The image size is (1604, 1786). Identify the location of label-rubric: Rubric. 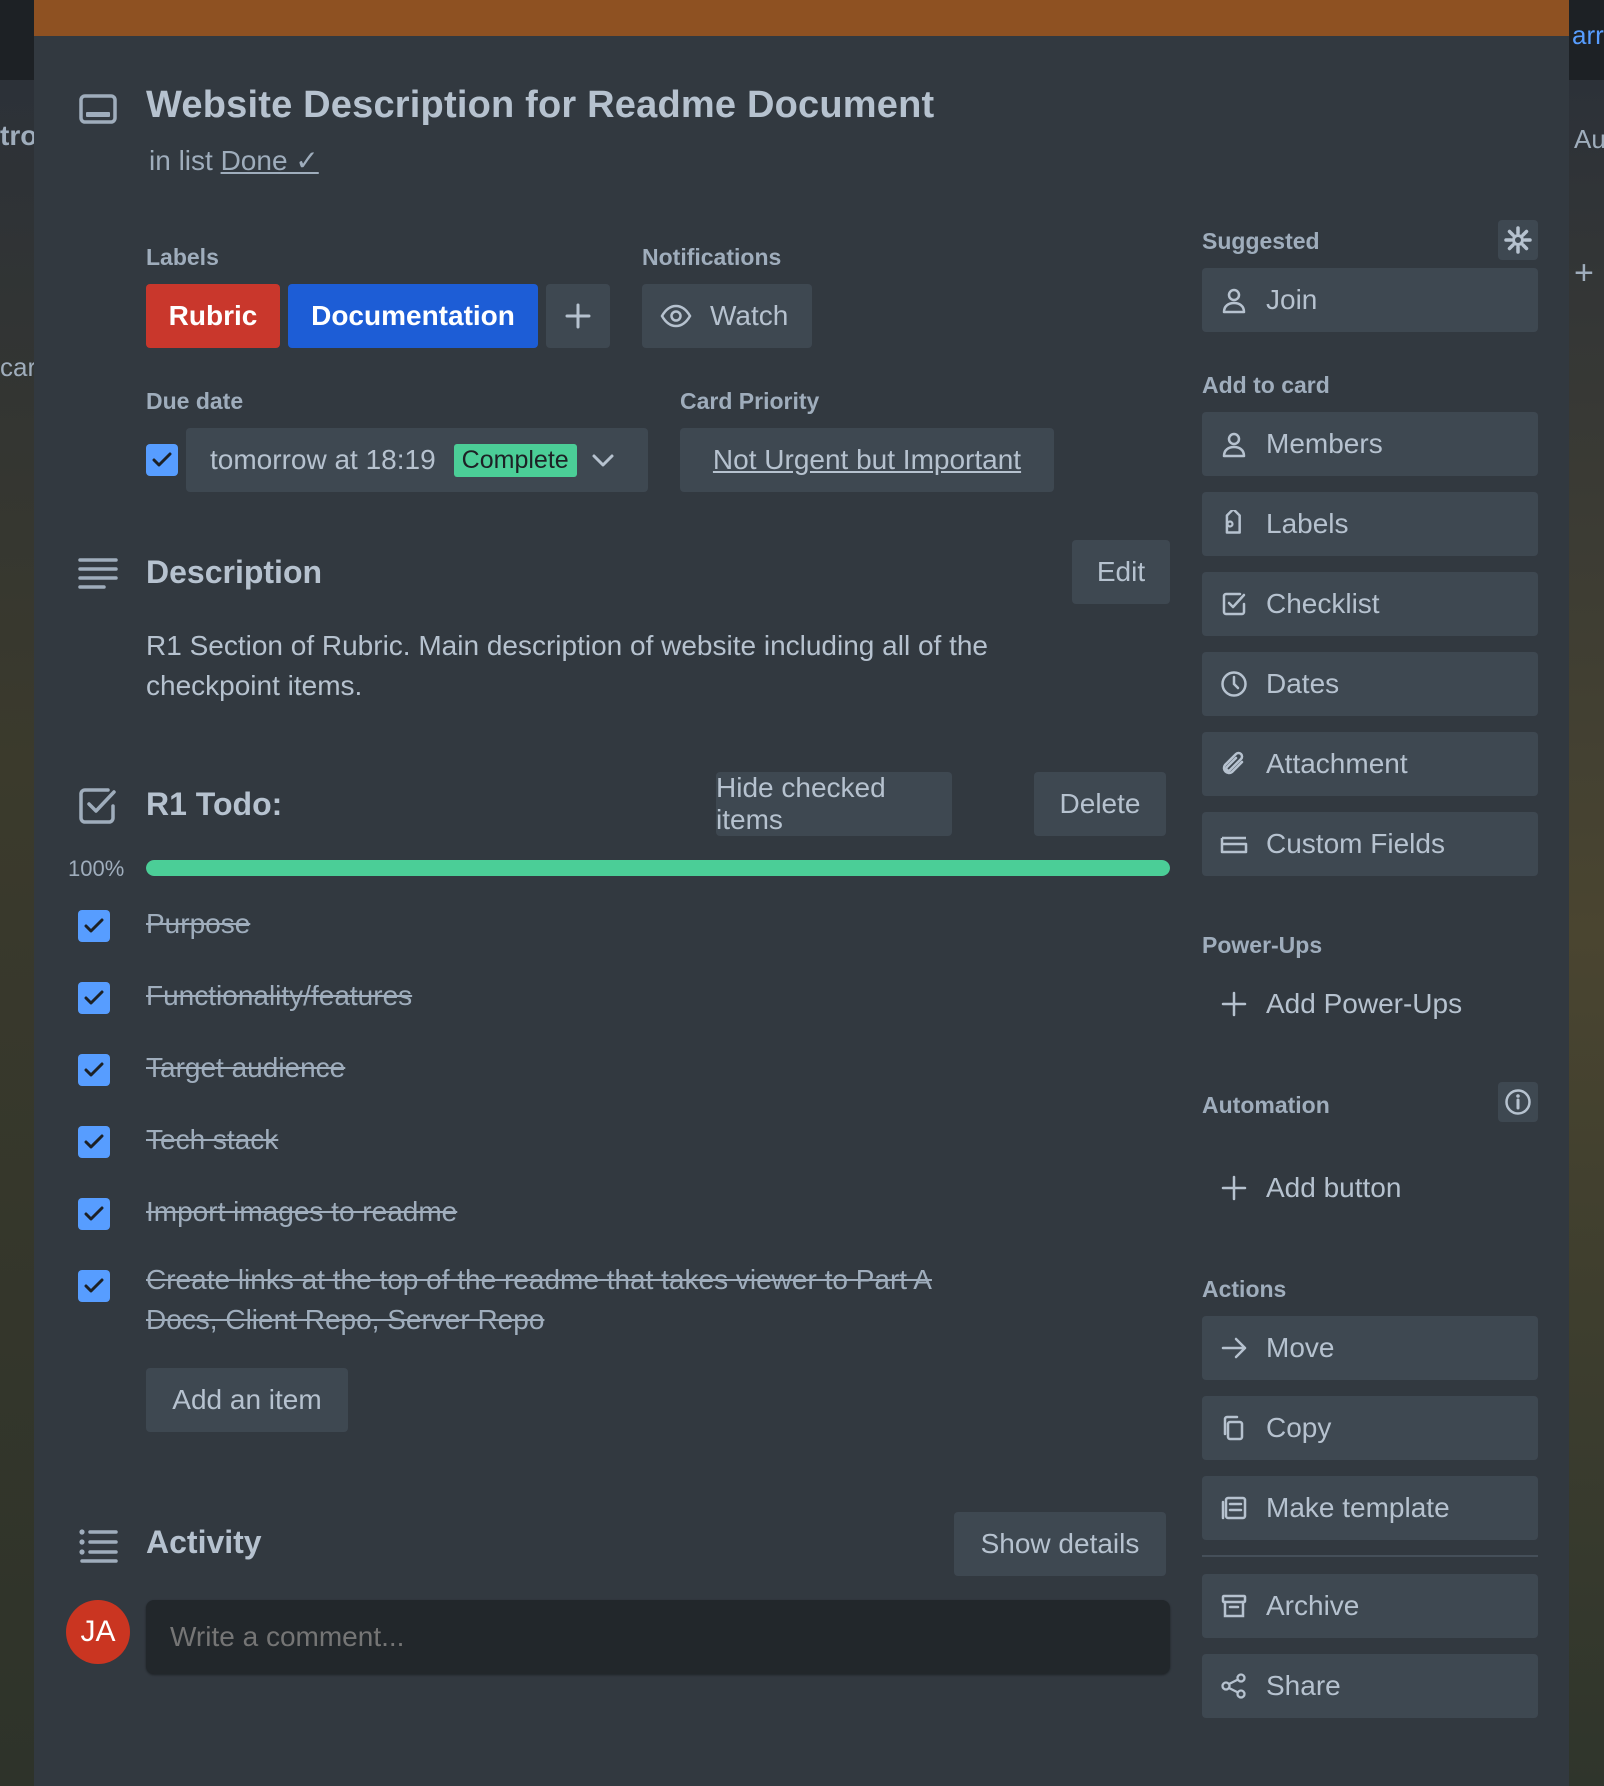
(213, 316).